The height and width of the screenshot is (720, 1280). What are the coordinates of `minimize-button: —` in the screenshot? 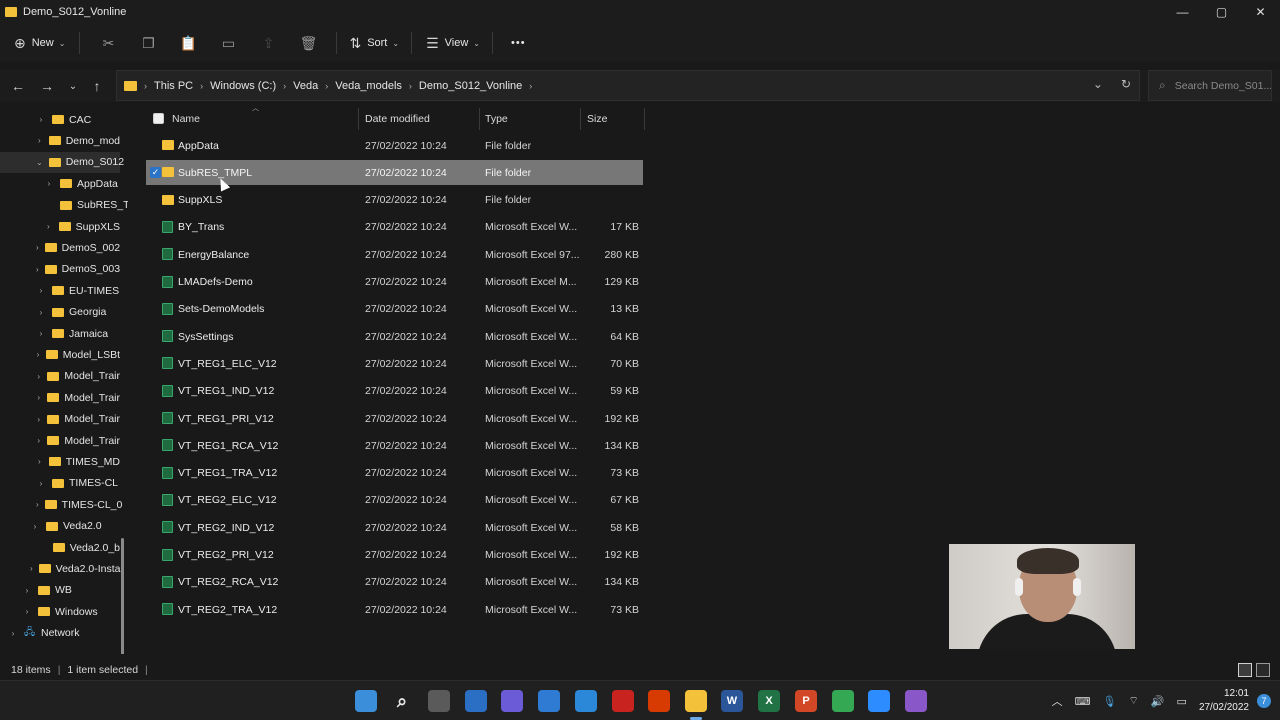 It's located at (1182, 12).